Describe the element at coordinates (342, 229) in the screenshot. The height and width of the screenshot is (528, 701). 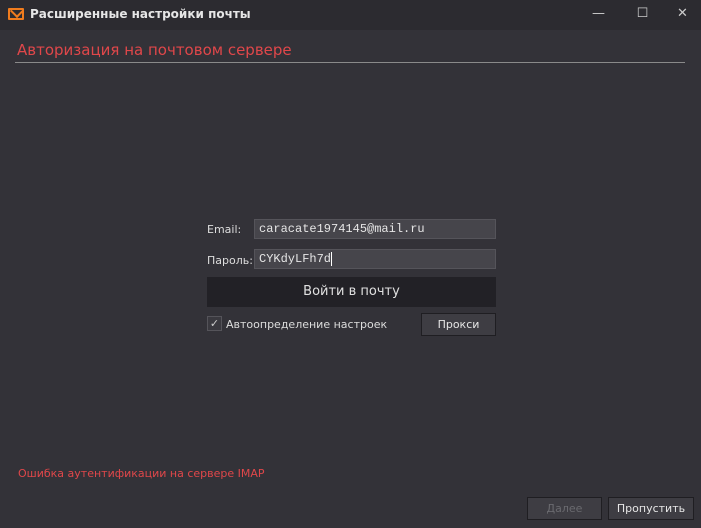
I see `email-value: caracate1974145@mail.ru` at that location.